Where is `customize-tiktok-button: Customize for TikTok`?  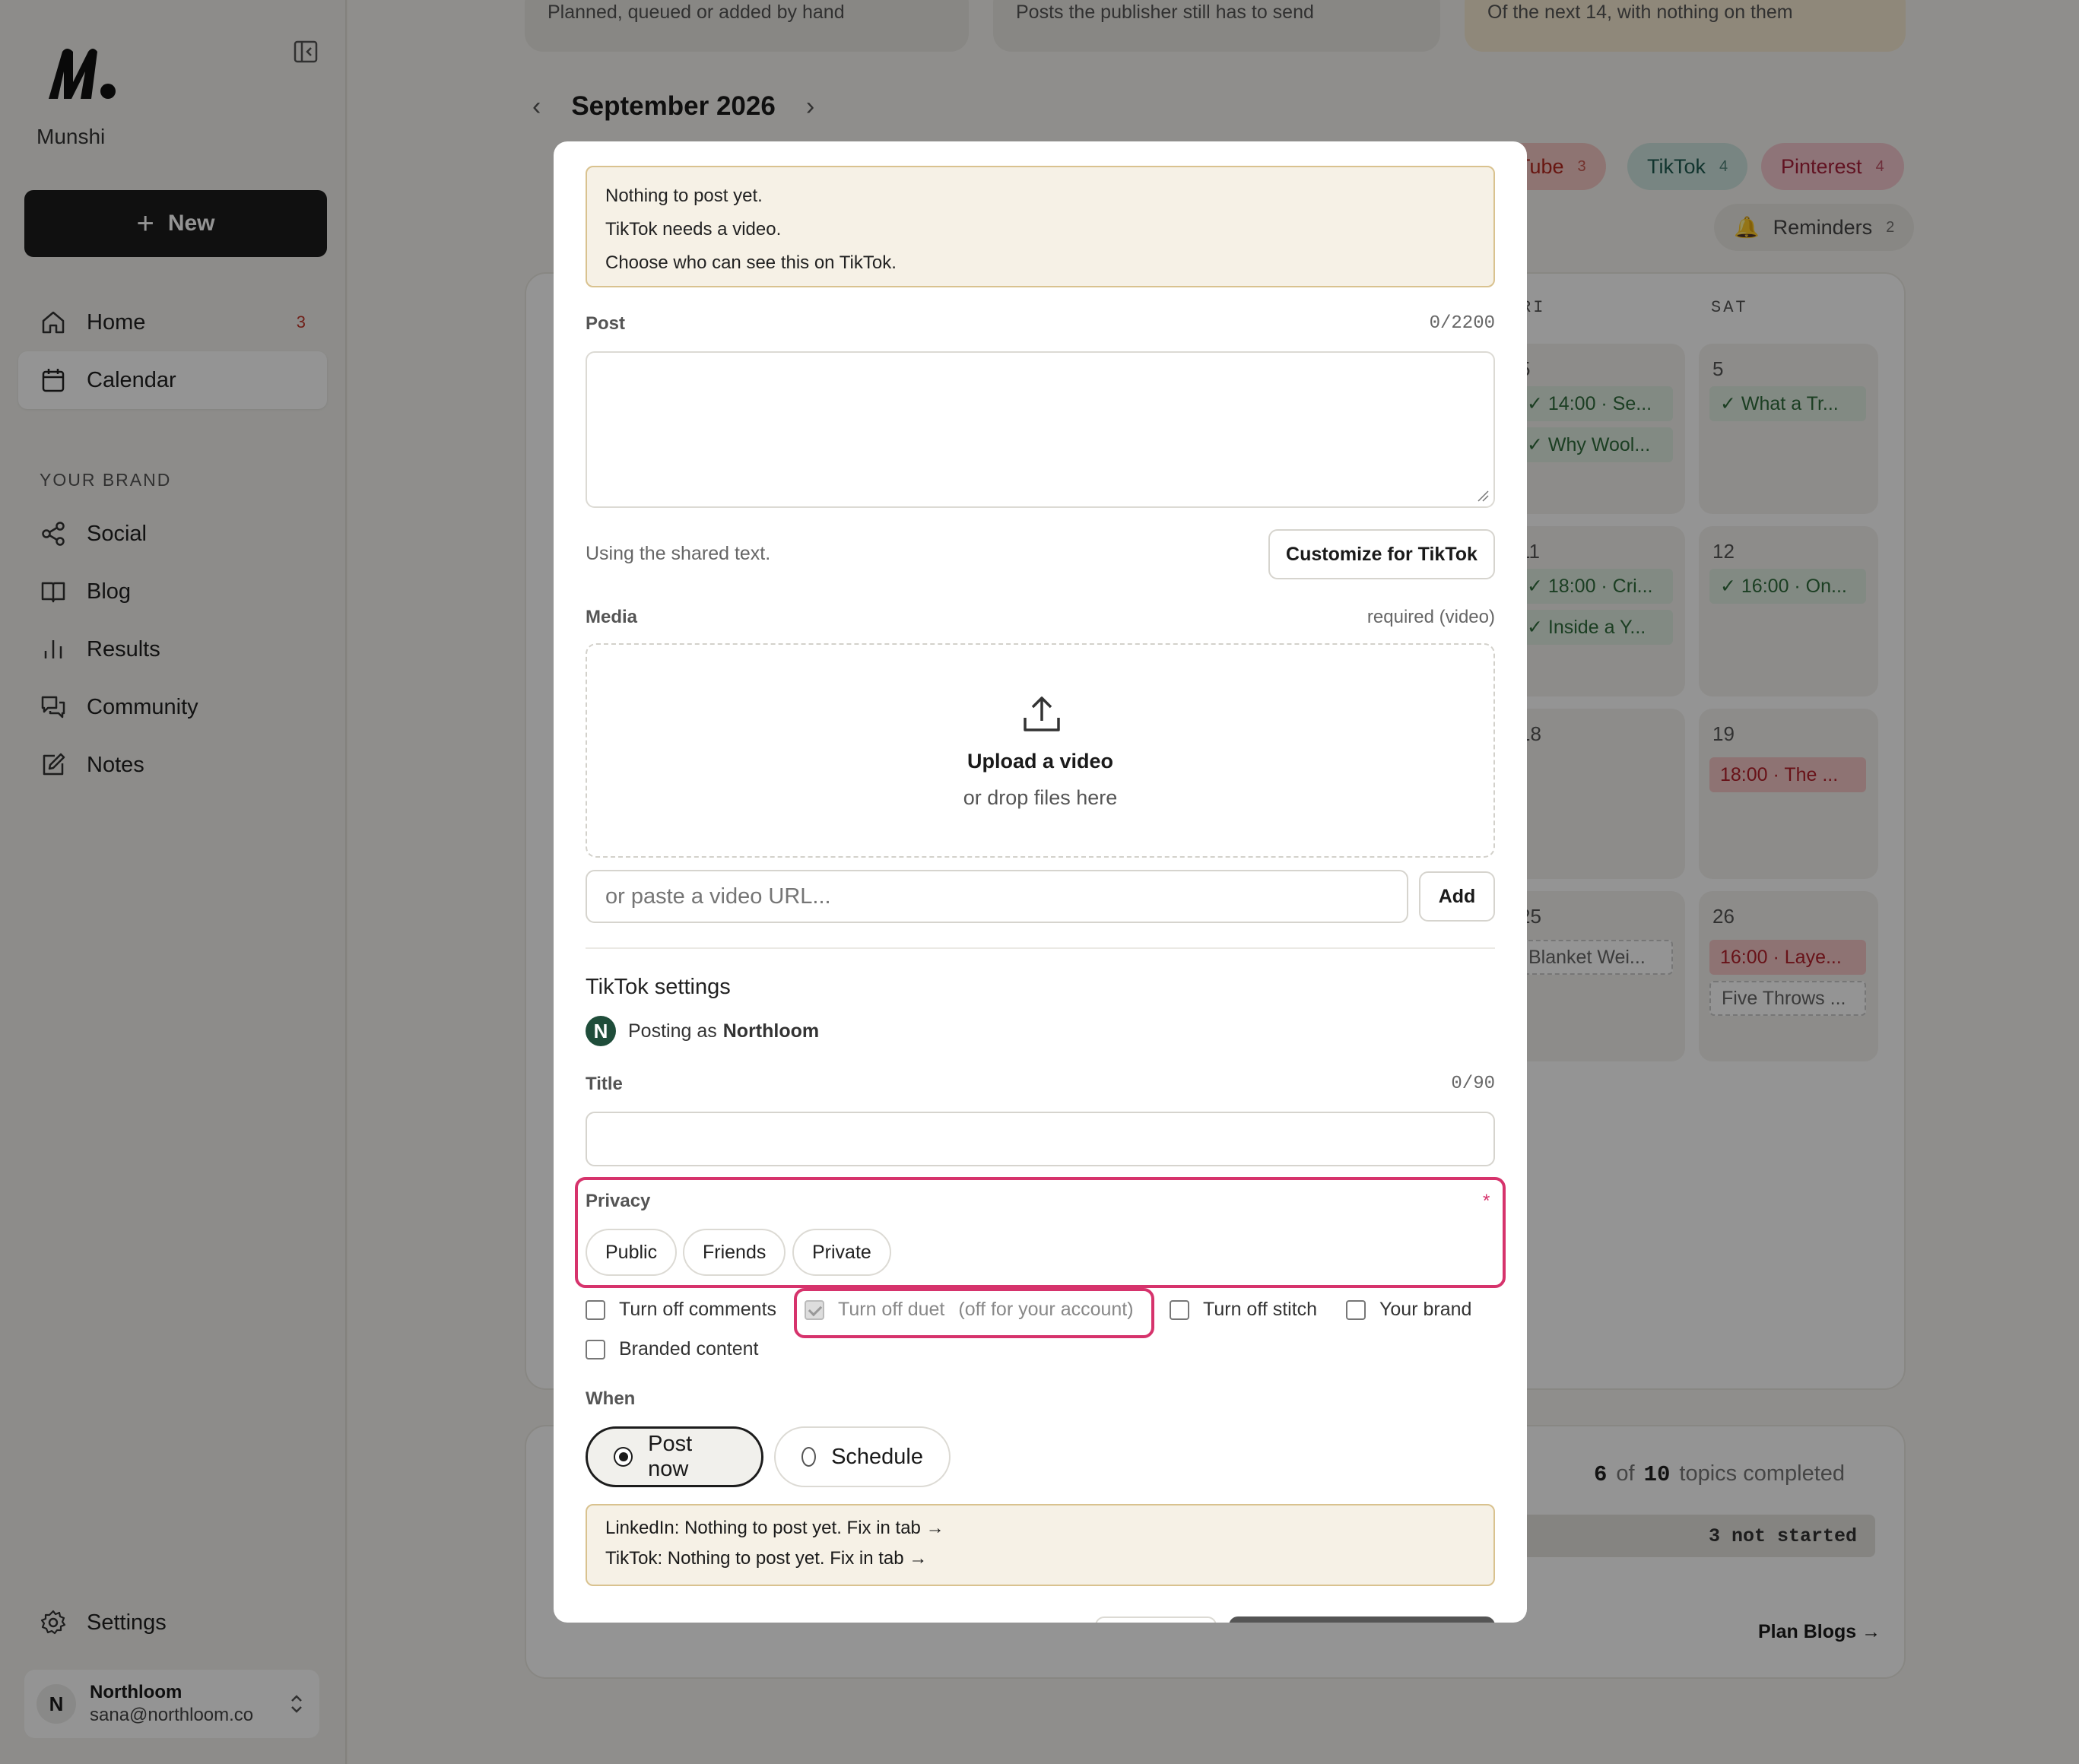
customize-tiktok-button: Customize for TikTok is located at coordinates (1381, 554).